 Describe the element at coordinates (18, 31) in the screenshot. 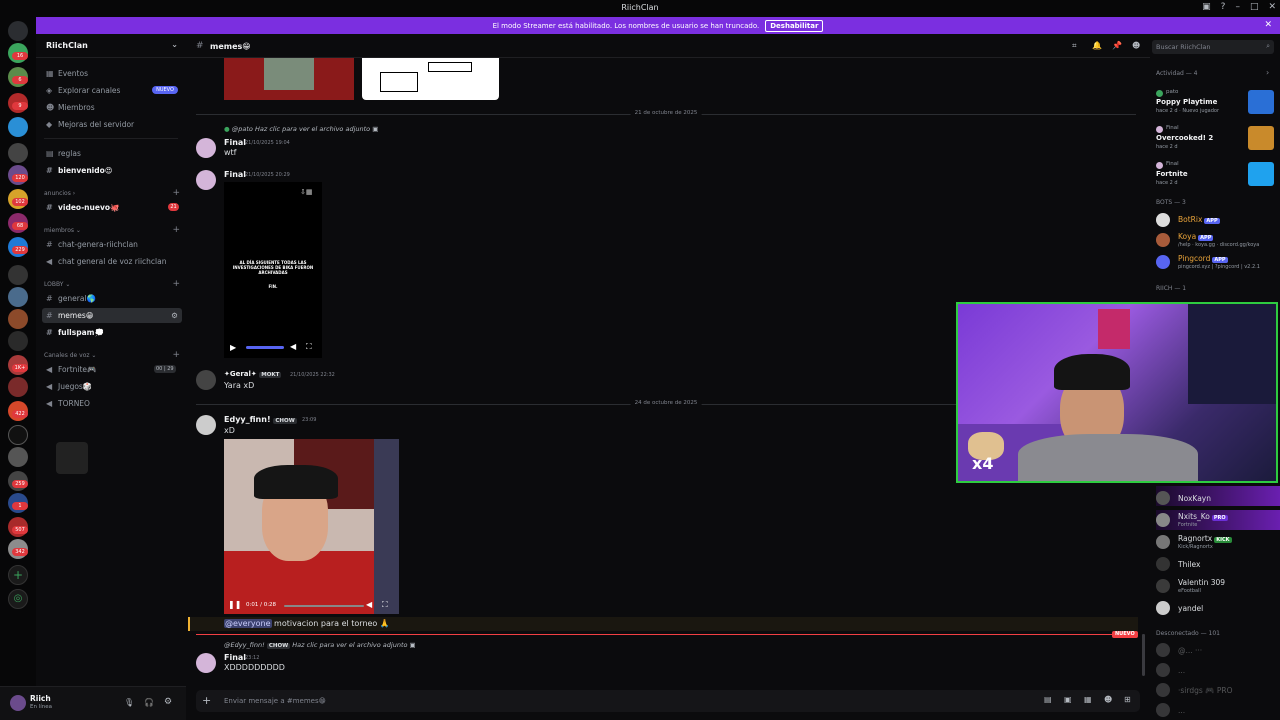

I see `discord-home-icon` at that location.